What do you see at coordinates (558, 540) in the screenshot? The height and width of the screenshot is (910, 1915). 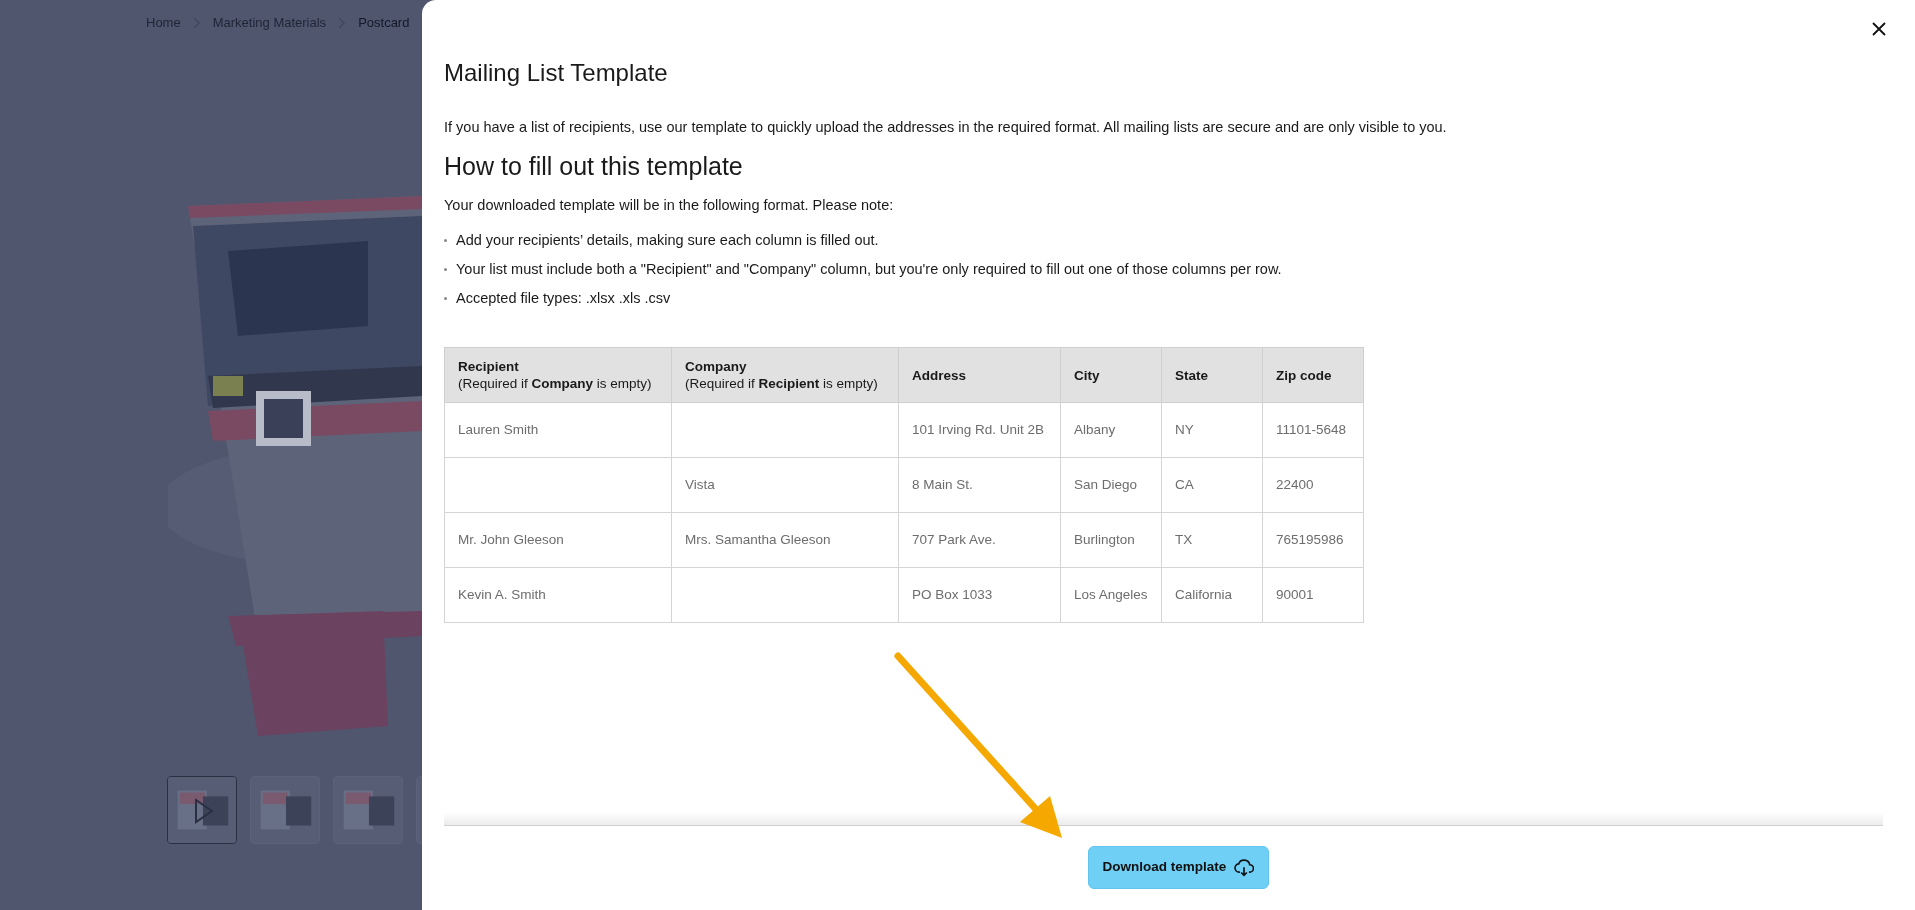 I see `table-cell: Mr. John Gleeson` at bounding box center [558, 540].